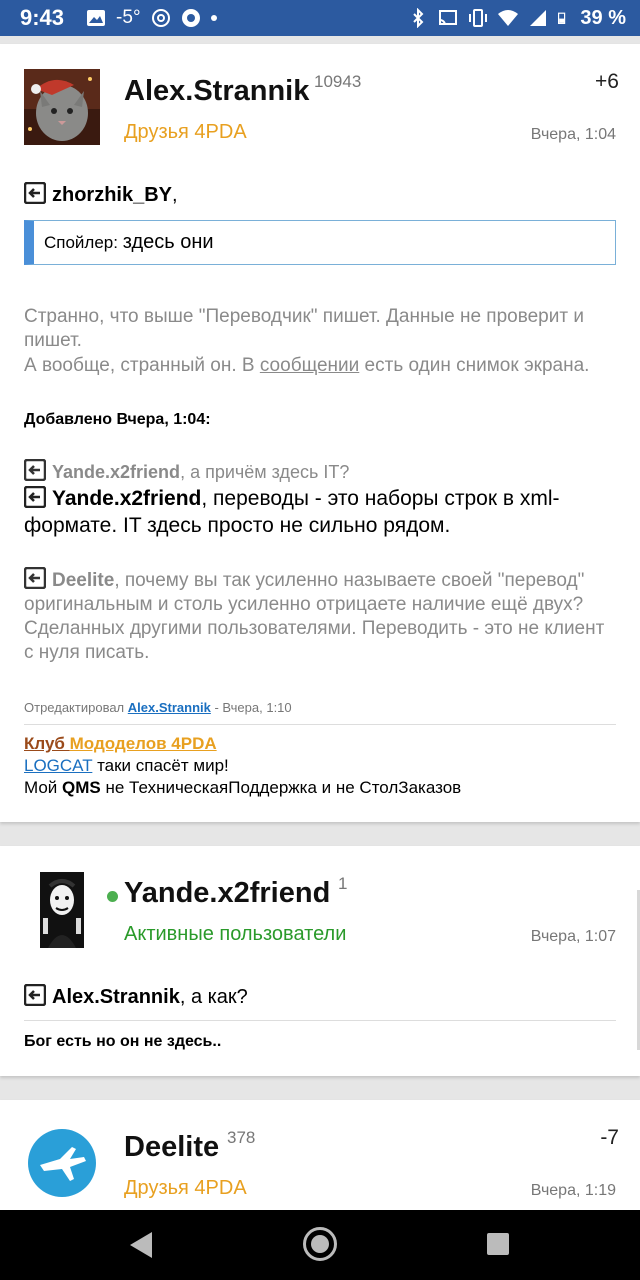  I want to click on text-fragment: Мой, so click(43, 787).